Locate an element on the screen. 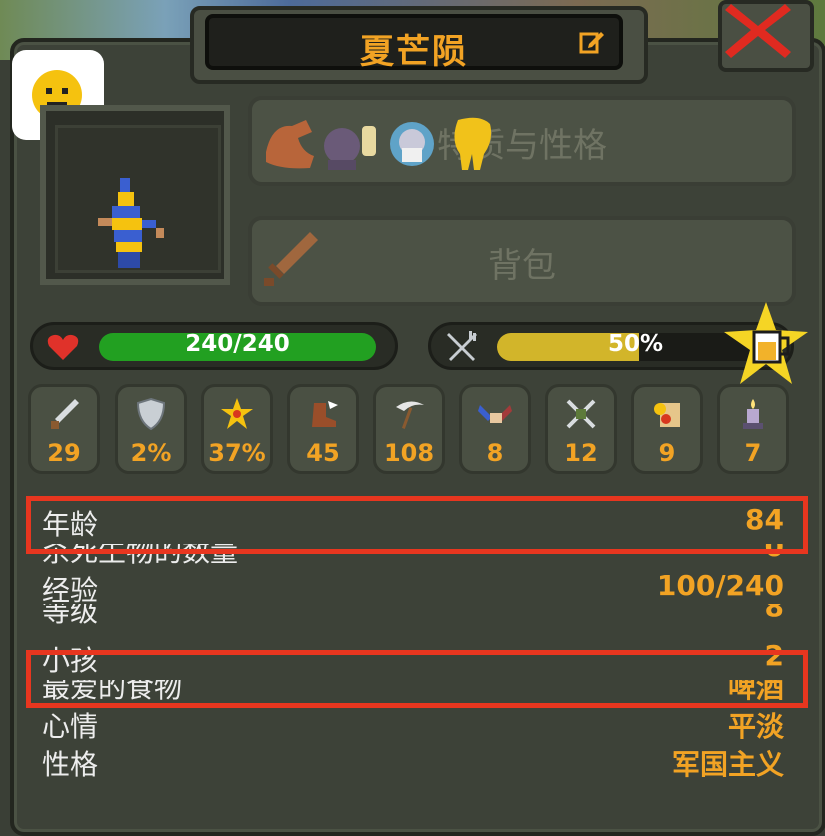 The image size is (825, 836). stat-value: 8 is located at coordinates (495, 453).